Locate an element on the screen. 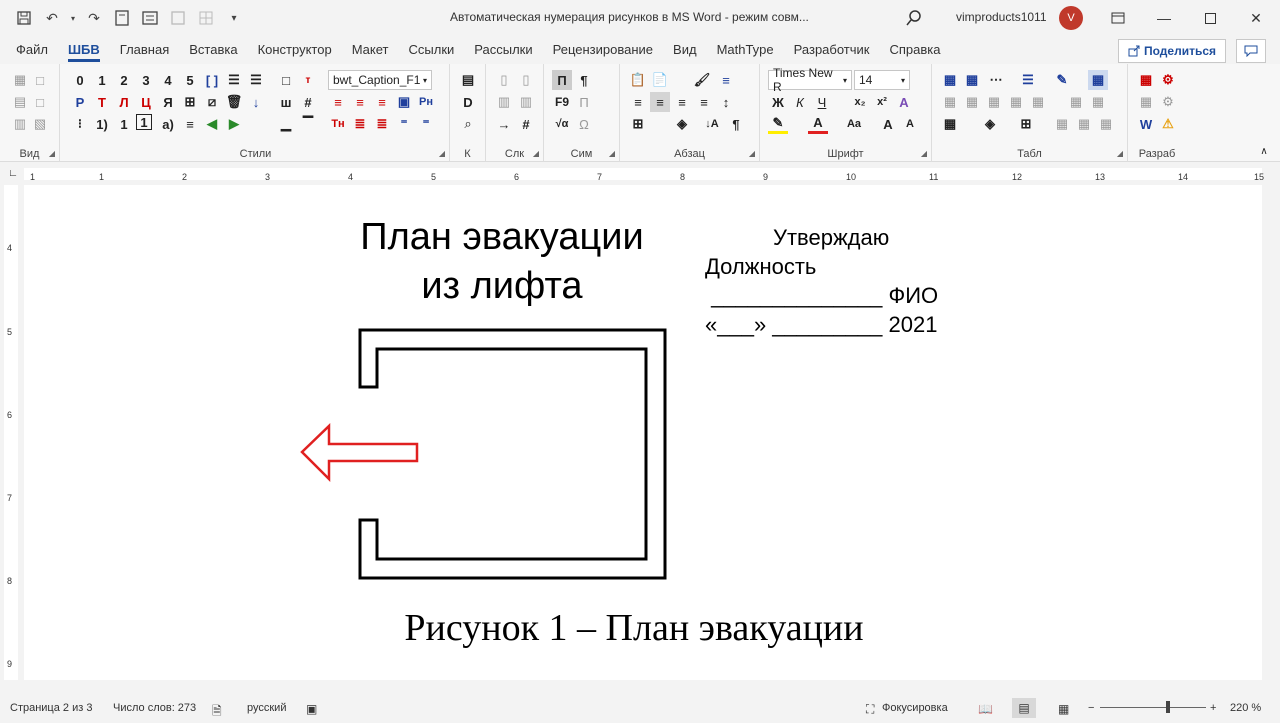 The height and width of the screenshot is (723, 1280). frame-icon: □ is located at coordinates (286, 80).